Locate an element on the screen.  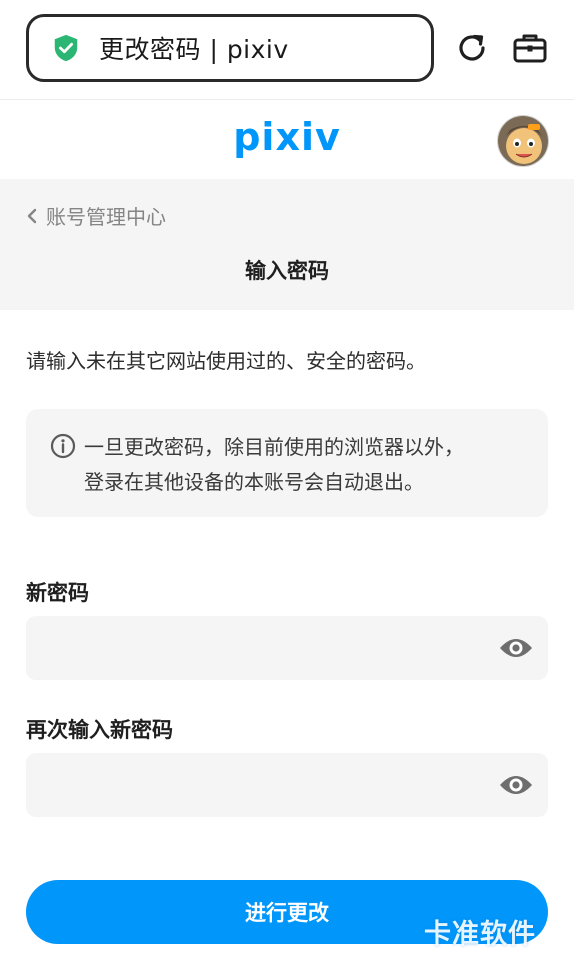
shield-check-icon is located at coordinates (66, 48).